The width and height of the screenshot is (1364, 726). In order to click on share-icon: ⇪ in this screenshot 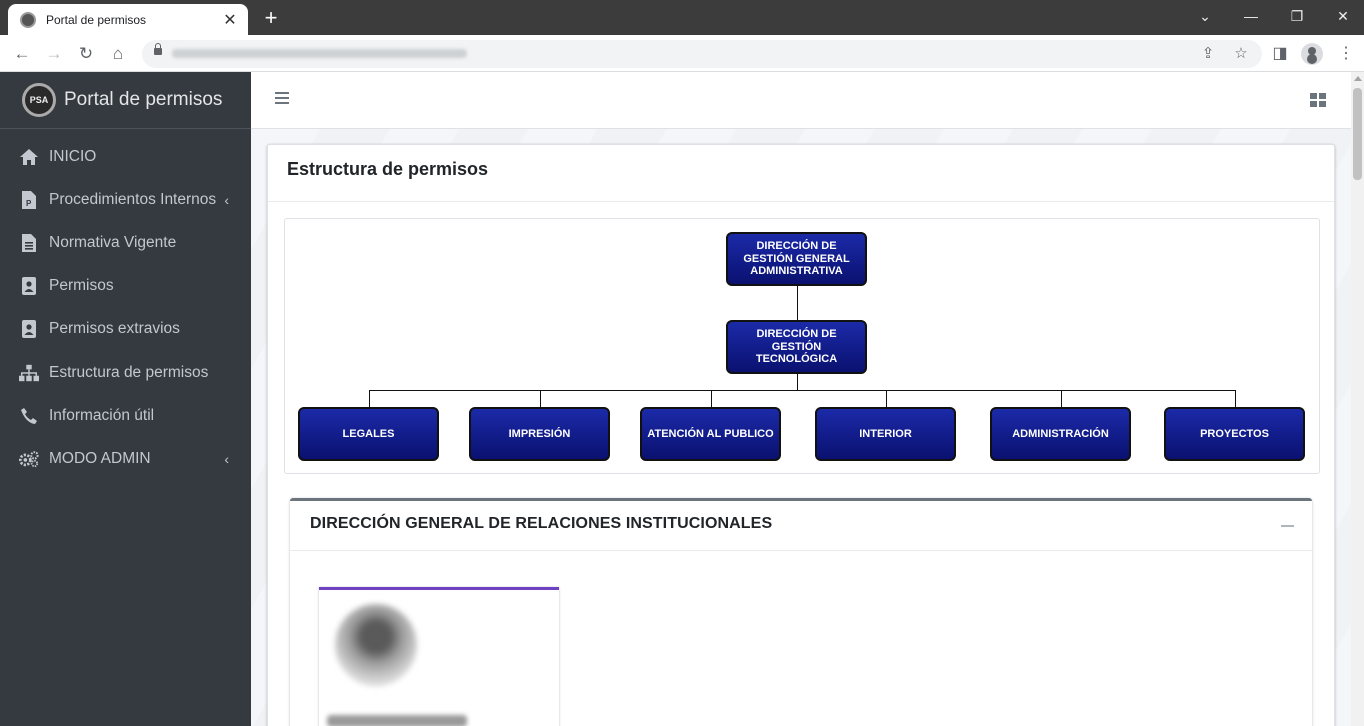, I will do `click(1208, 54)`.